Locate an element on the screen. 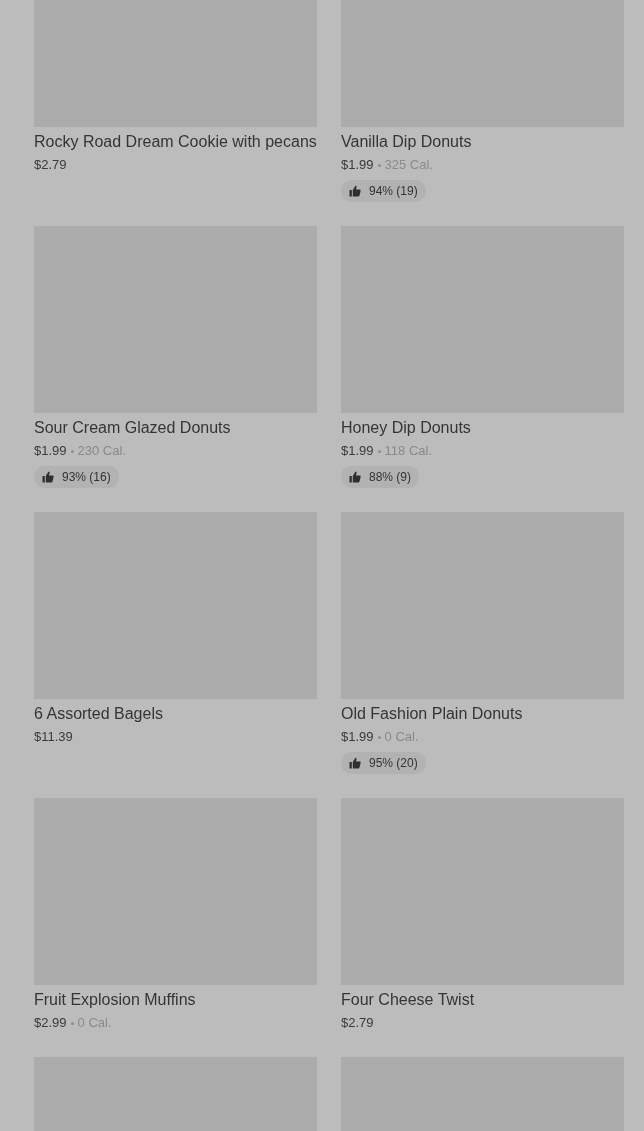  price: $11.39 is located at coordinates (53, 737).